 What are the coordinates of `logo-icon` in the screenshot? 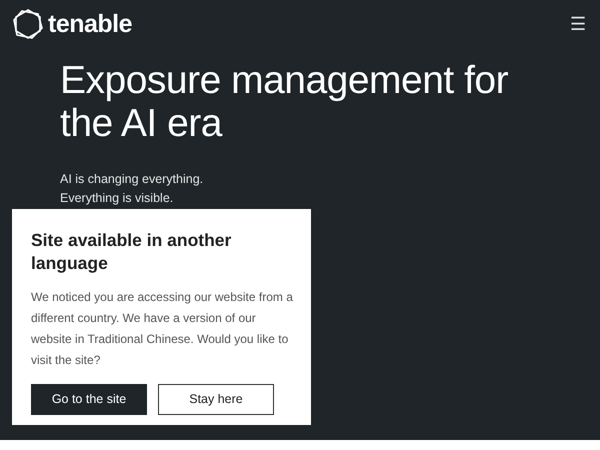 It's located at (28, 24).